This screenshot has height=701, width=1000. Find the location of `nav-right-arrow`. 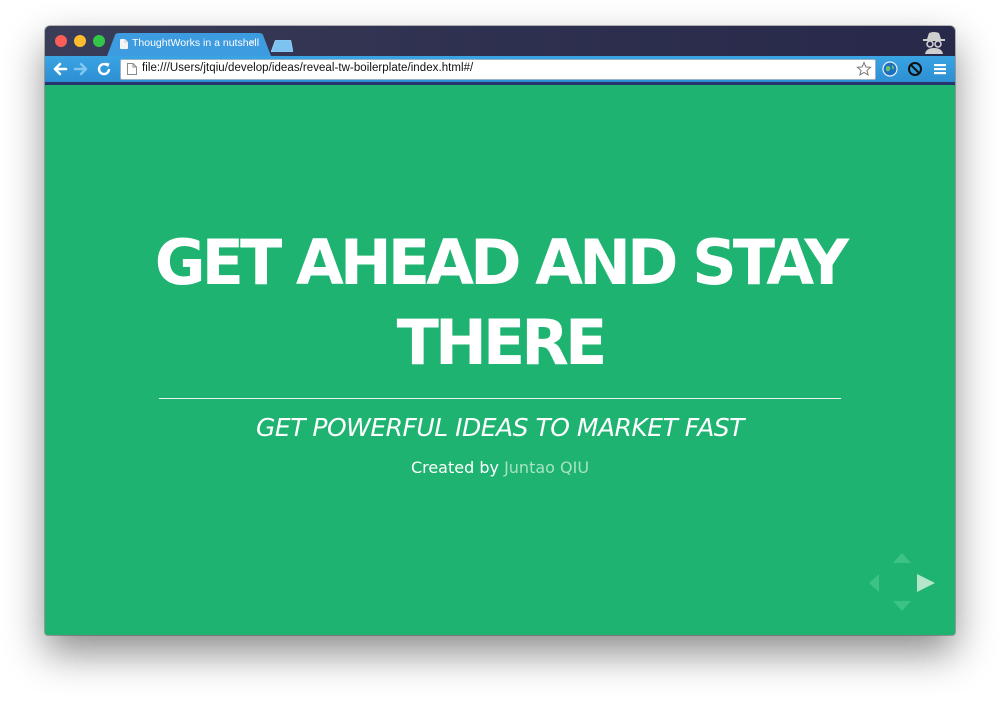

nav-right-arrow is located at coordinates (926, 583).